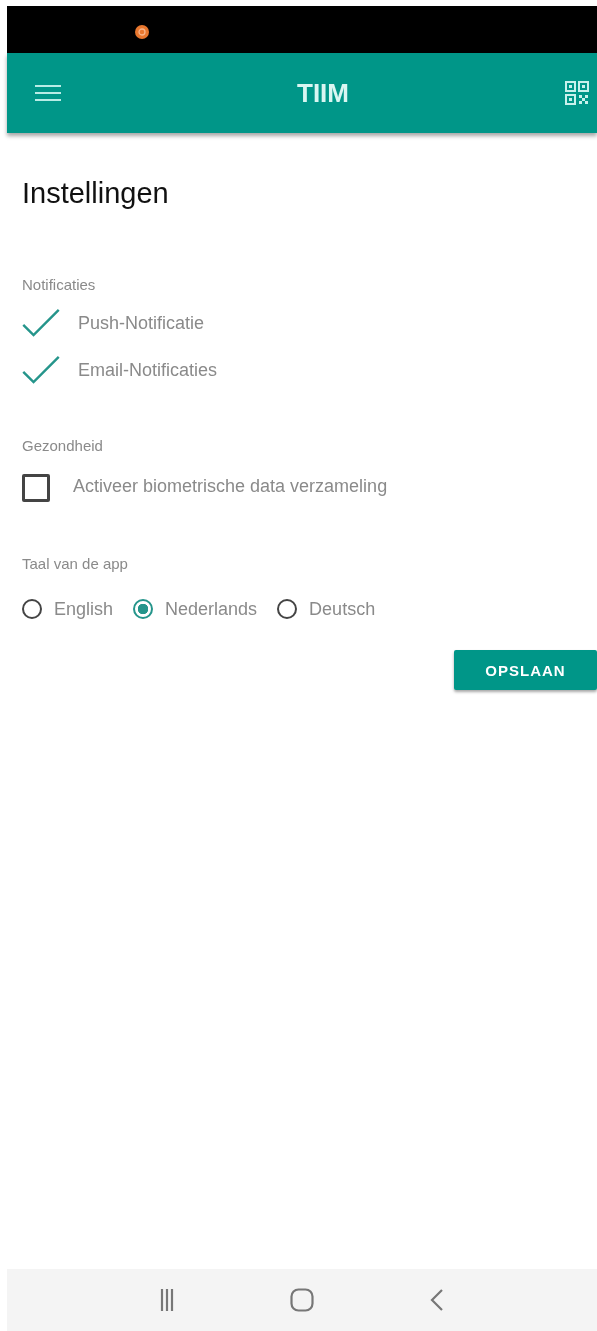  Describe the element at coordinates (36, 488) in the screenshot. I see `checkbox` at that location.